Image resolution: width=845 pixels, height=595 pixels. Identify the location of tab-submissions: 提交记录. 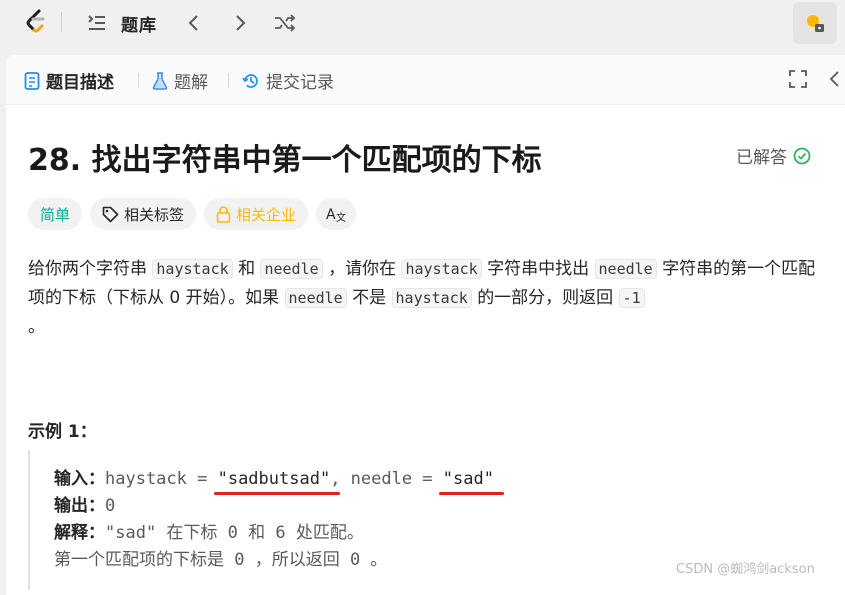
(288, 80).